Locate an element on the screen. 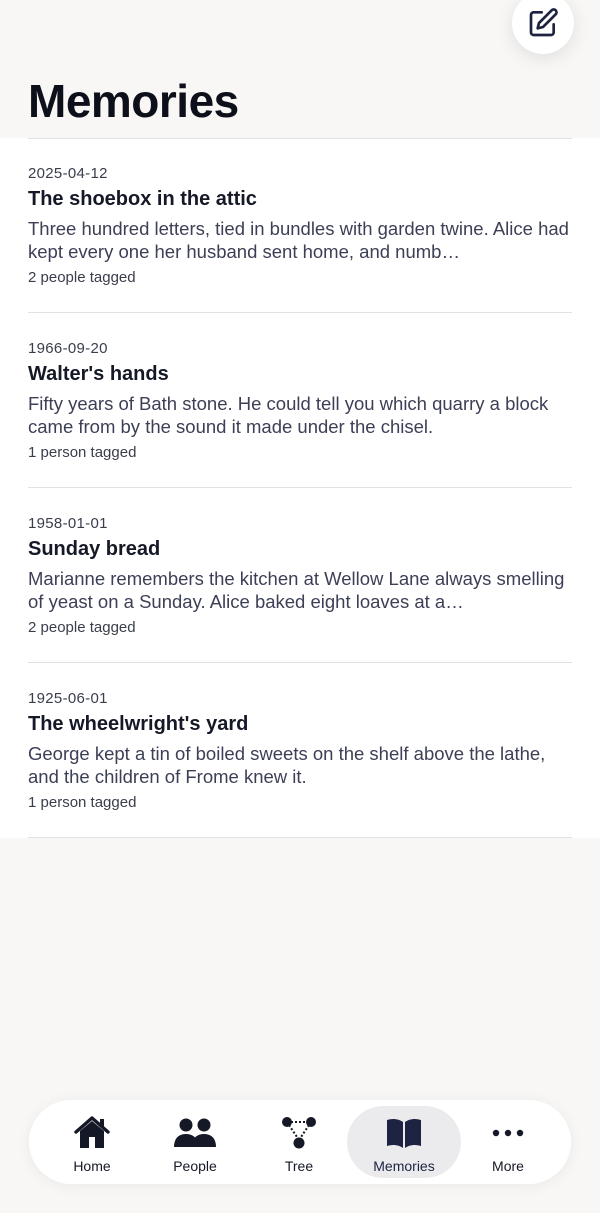  memory-date: 1958-01-01 is located at coordinates (68, 523).